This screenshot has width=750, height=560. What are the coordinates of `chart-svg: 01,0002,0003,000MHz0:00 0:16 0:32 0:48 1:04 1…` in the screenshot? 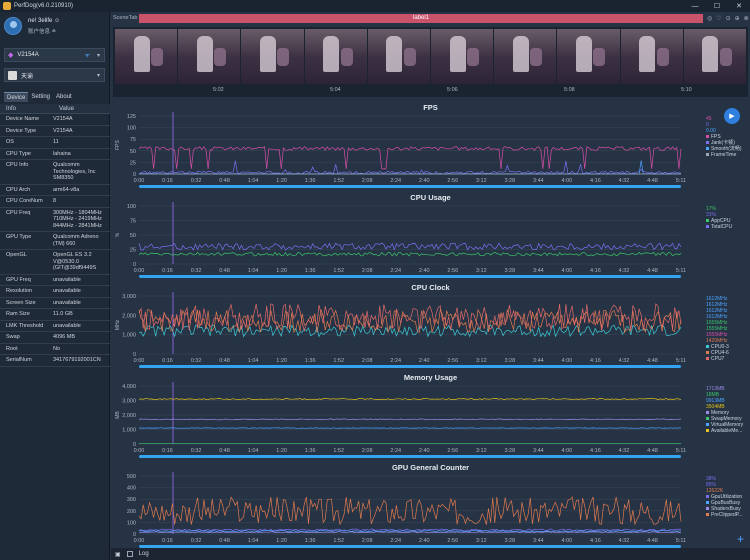 It's located at (406, 327).